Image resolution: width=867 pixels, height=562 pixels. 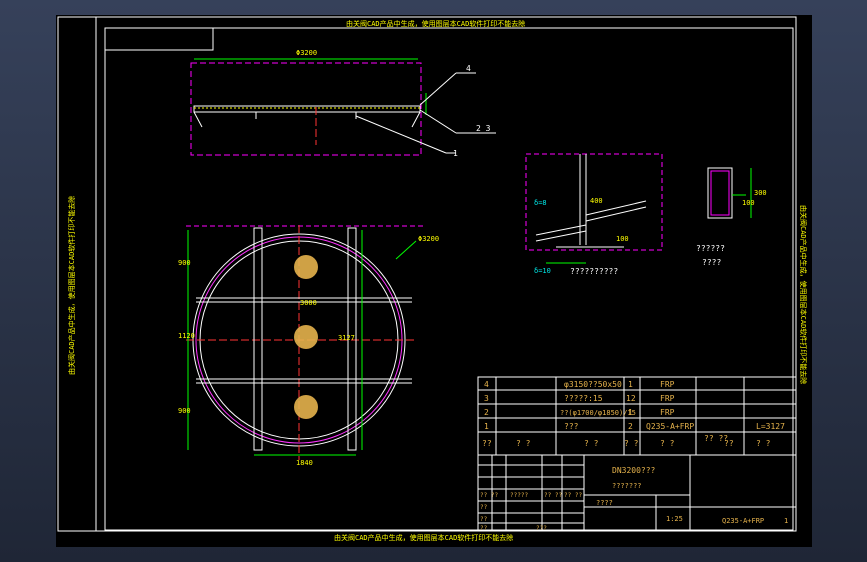 What do you see at coordinates (487, 443) in the screenshot?
I see `bom-header-no: ??` at bounding box center [487, 443].